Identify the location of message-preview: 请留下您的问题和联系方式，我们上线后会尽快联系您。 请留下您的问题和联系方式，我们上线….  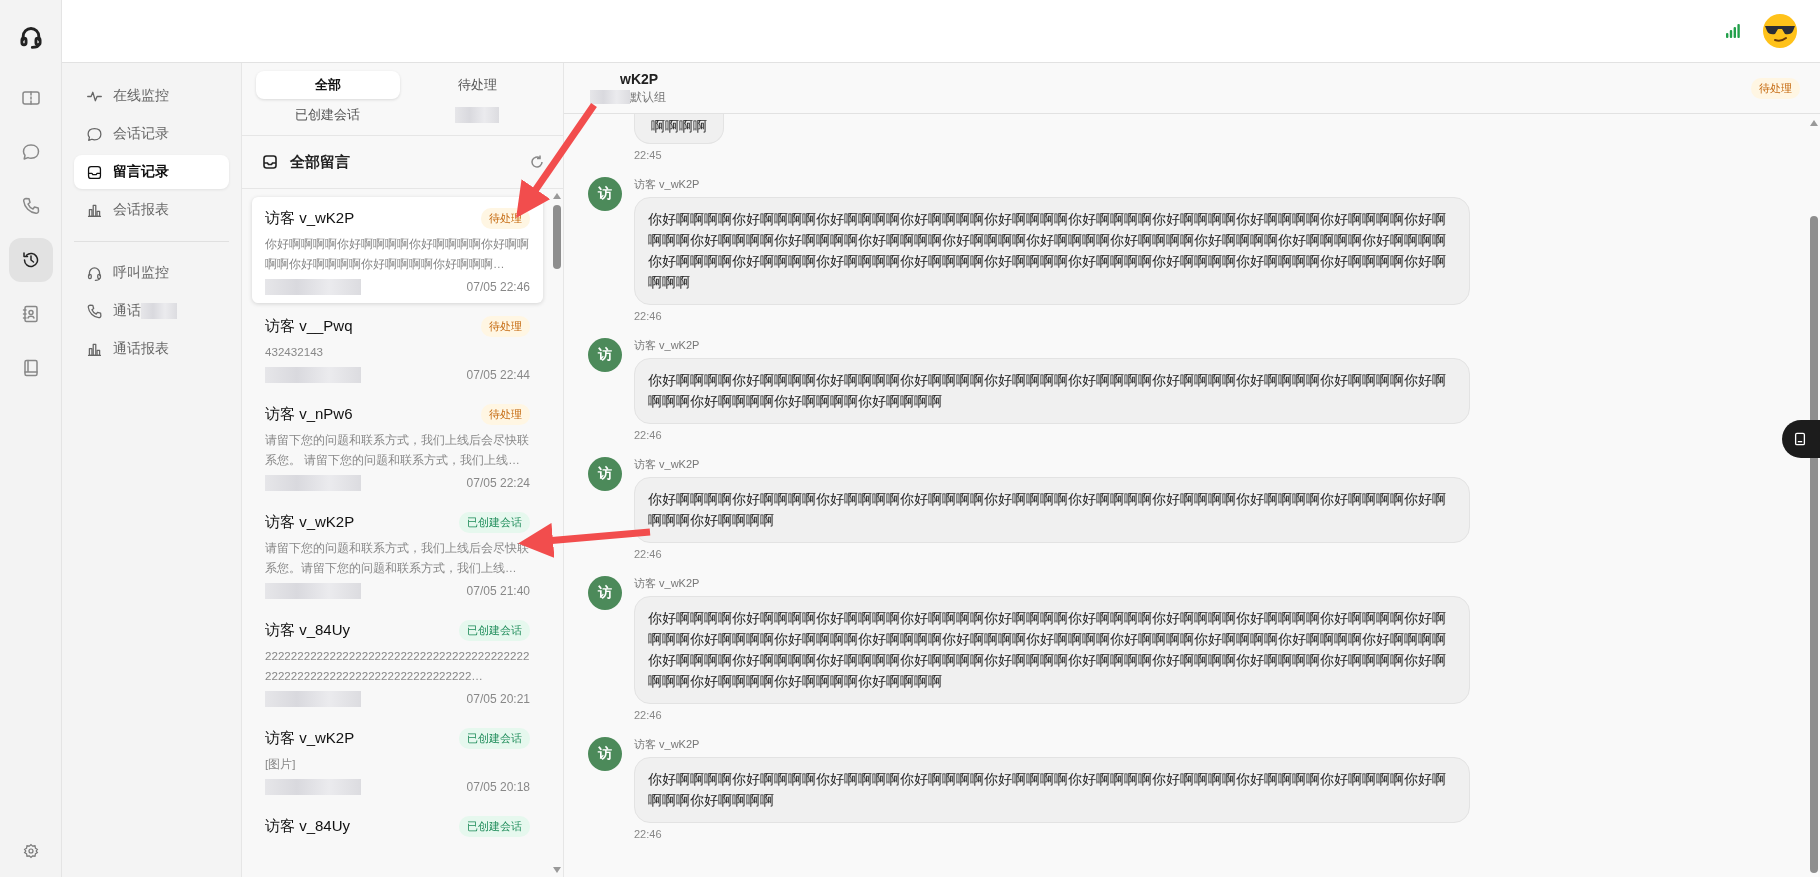
(397, 450).